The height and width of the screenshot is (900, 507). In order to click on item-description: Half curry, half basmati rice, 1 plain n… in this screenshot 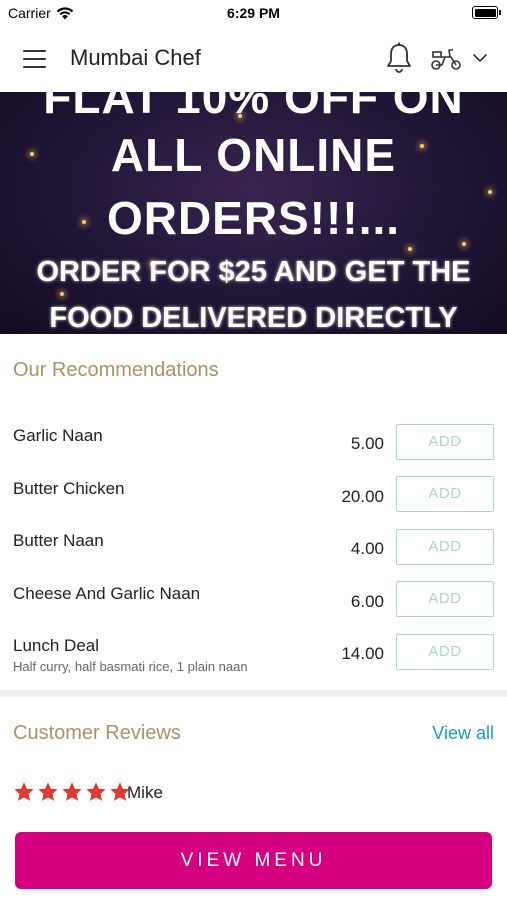, I will do `click(130, 666)`.